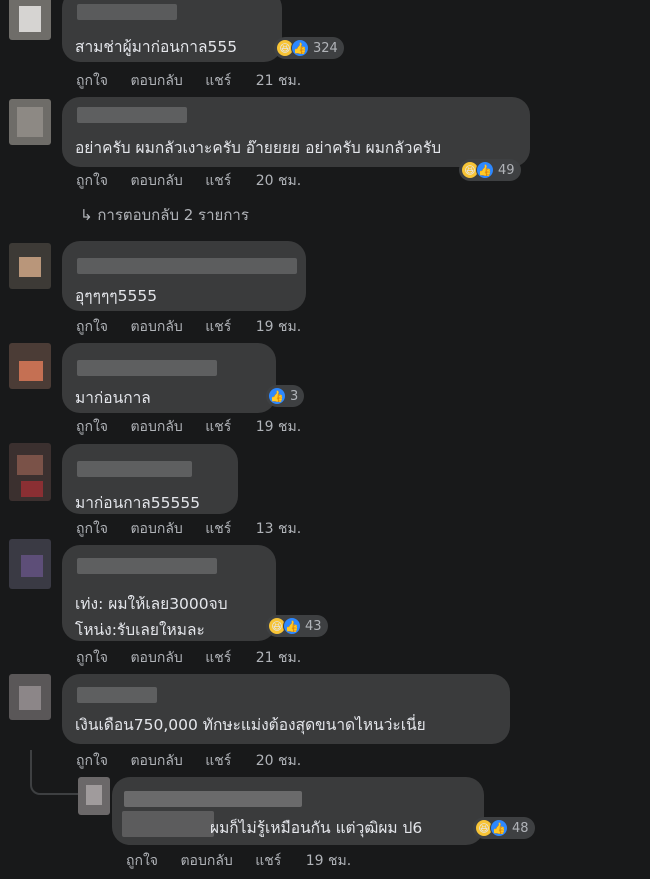  I want to click on reaction-summary: 😆 👍 324, so click(309, 48).